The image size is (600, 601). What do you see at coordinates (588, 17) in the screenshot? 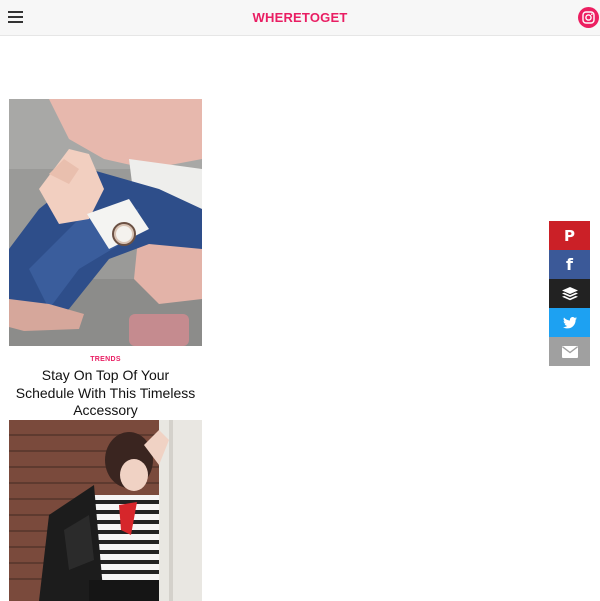
I see `instagram-camera-icon` at bounding box center [588, 17].